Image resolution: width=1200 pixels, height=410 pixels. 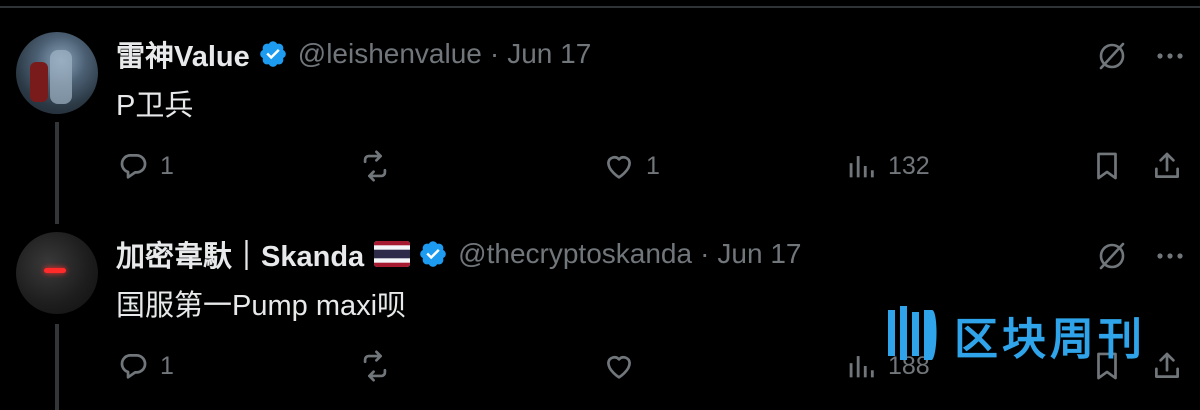 I want to click on avatar-cape-shape, so click(x=39, y=82).